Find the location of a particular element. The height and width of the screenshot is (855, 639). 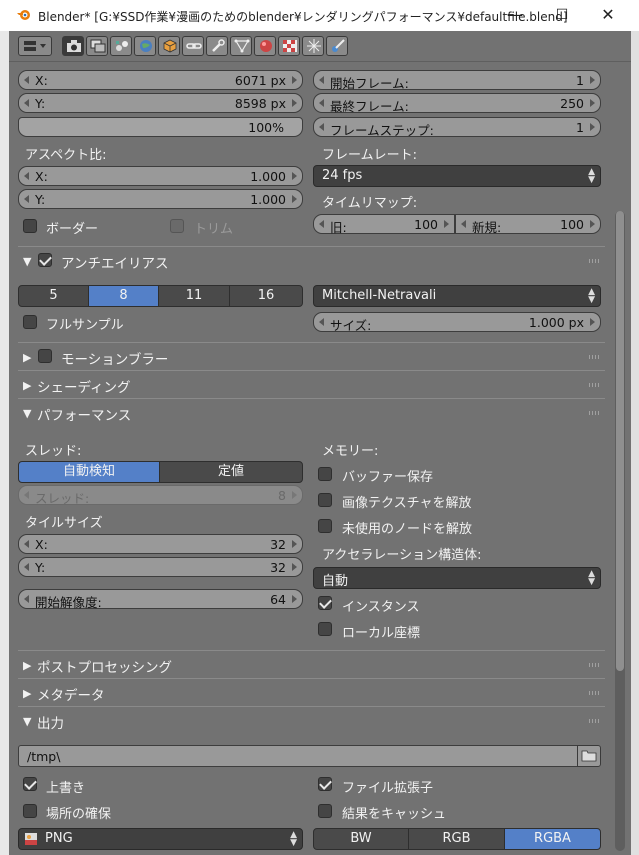

tab-render-layers is located at coordinates (97, 46).